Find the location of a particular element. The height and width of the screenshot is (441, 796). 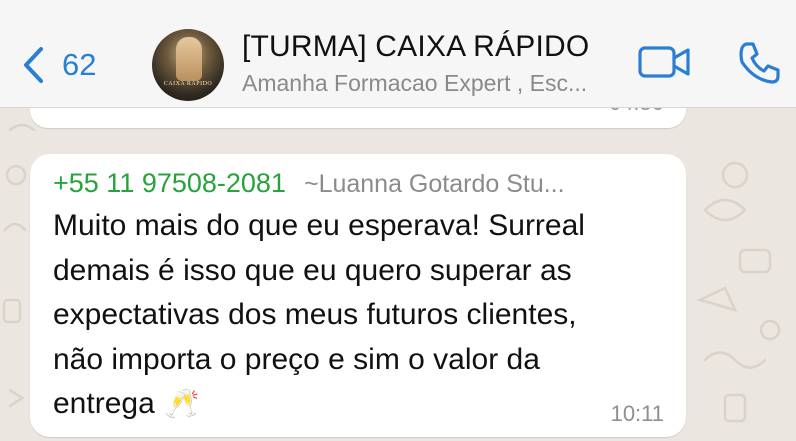

group-avatar: CAIXA RÁPIDO is located at coordinates (188, 65).